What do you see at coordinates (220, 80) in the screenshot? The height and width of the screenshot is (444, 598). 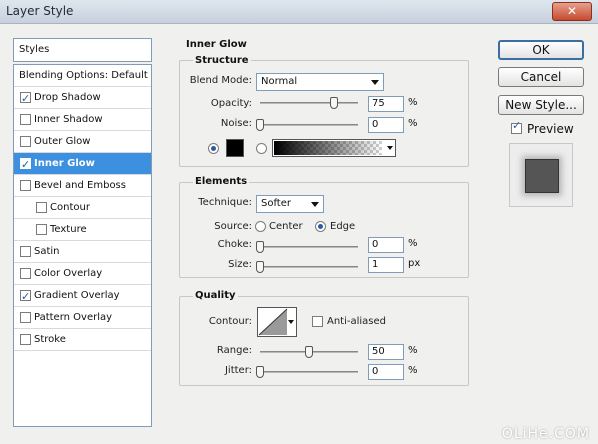 I see `blend-mode-label: Blend Mode:` at bounding box center [220, 80].